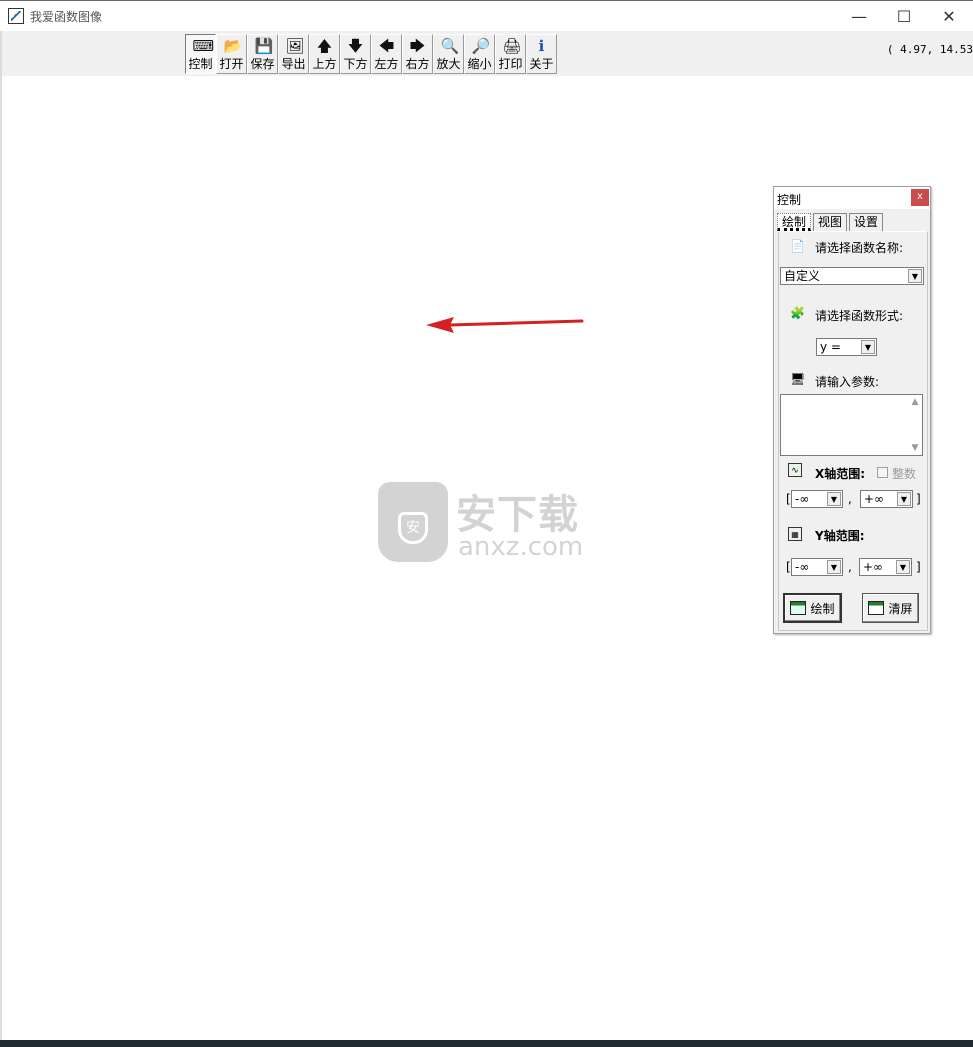  What do you see at coordinates (876, 608) in the screenshot?
I see `window-icon` at bounding box center [876, 608].